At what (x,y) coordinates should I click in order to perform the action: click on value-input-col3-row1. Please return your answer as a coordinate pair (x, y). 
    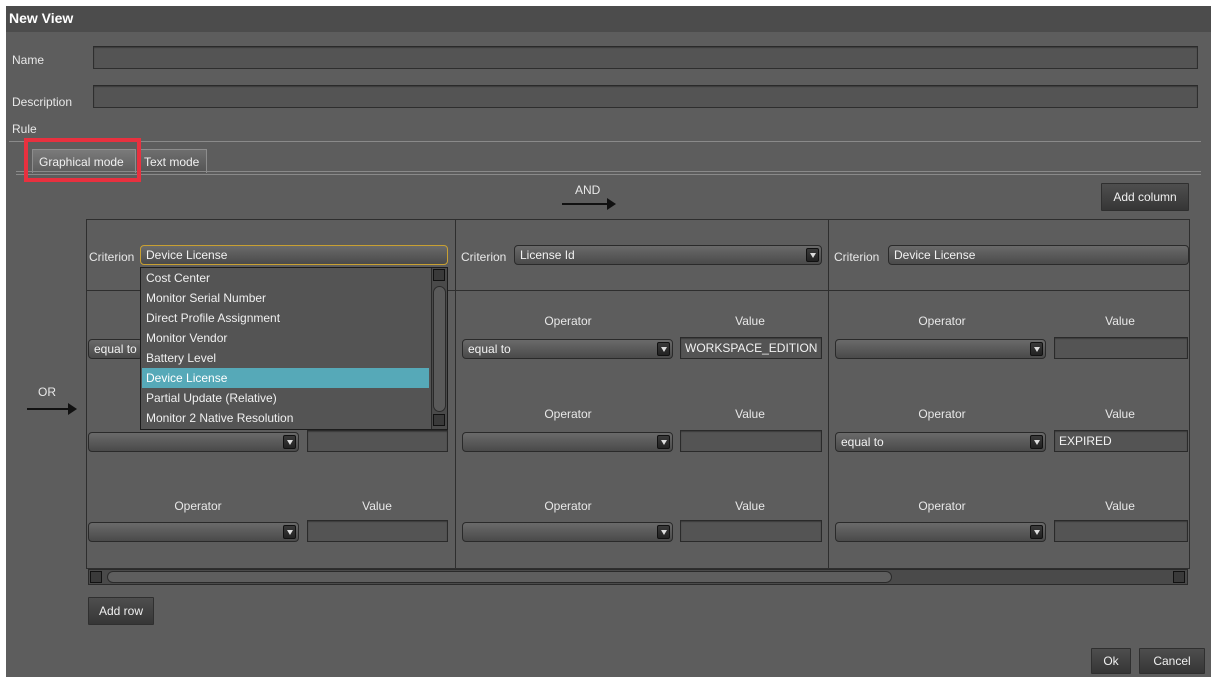
    Looking at the image, I should click on (1121, 348).